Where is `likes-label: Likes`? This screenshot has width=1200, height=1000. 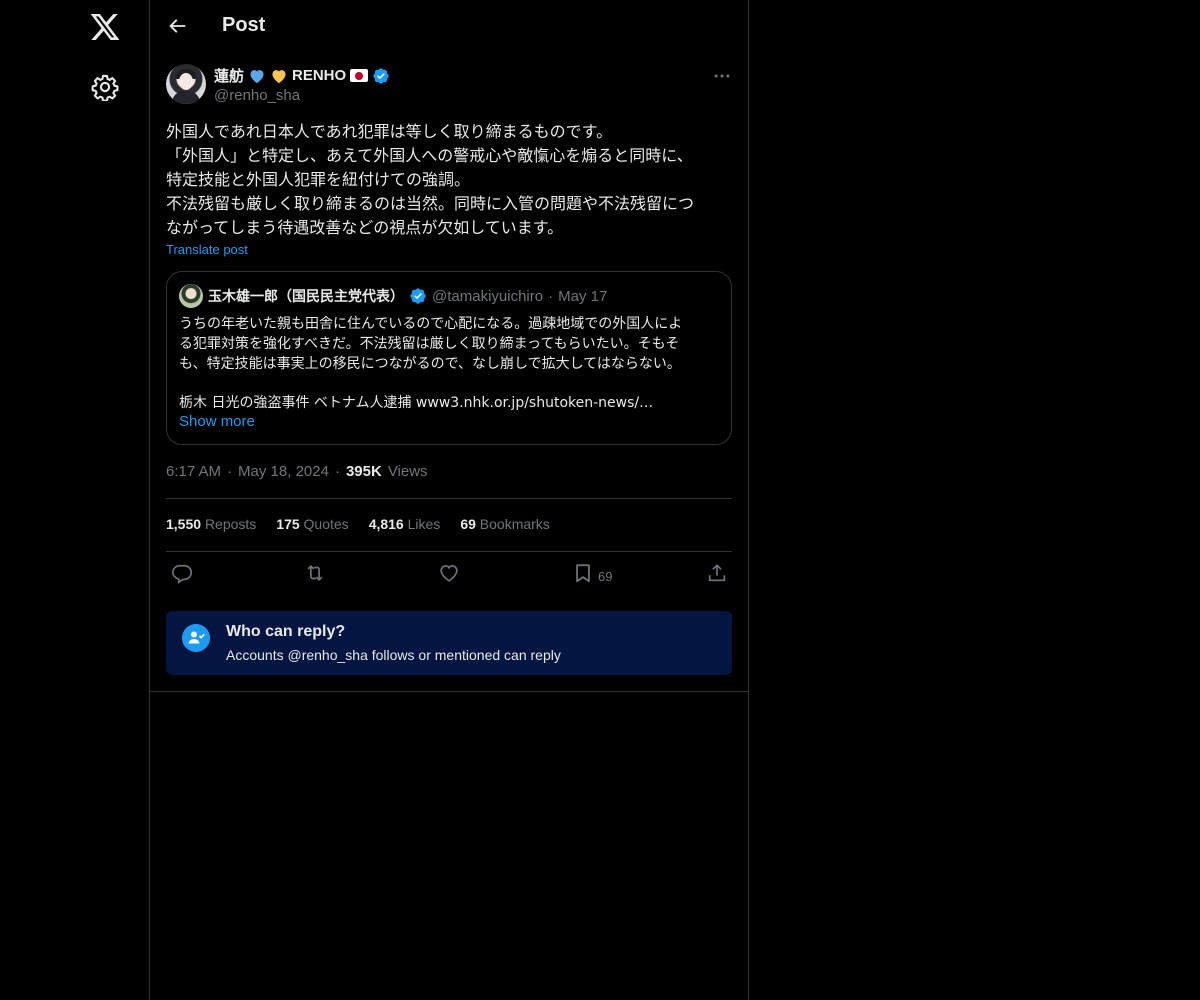
likes-label: Likes is located at coordinates (424, 524).